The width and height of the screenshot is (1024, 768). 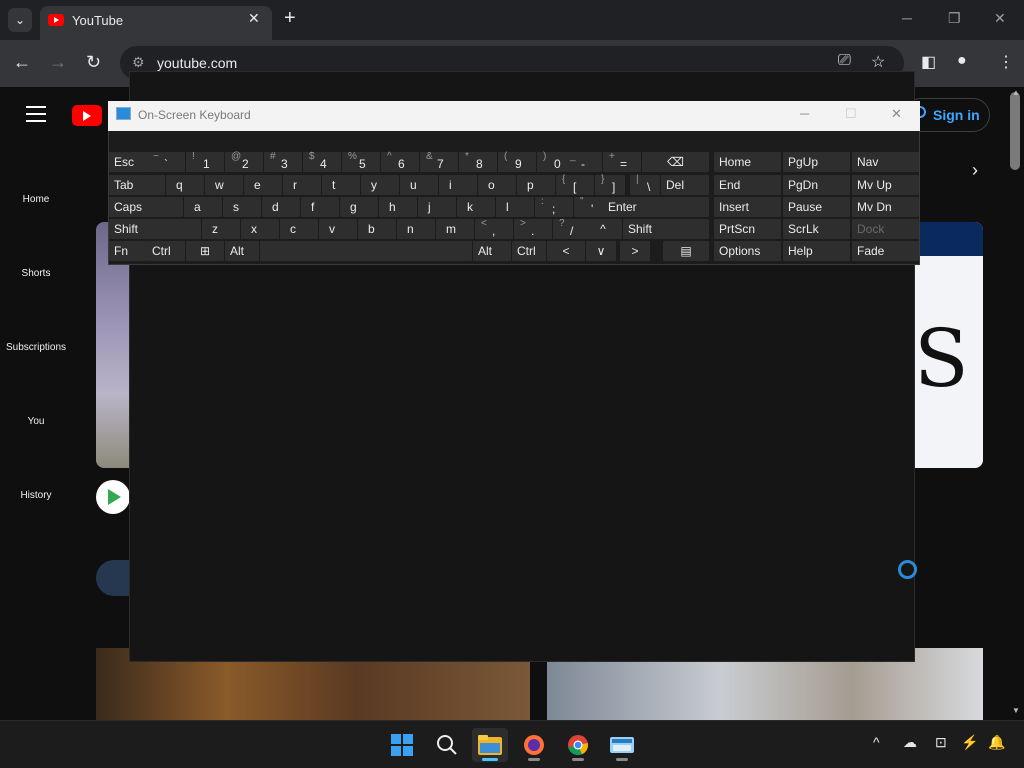 I want to click on scroll-up-arrow-icon: ▲, so click(x=1016, y=92).